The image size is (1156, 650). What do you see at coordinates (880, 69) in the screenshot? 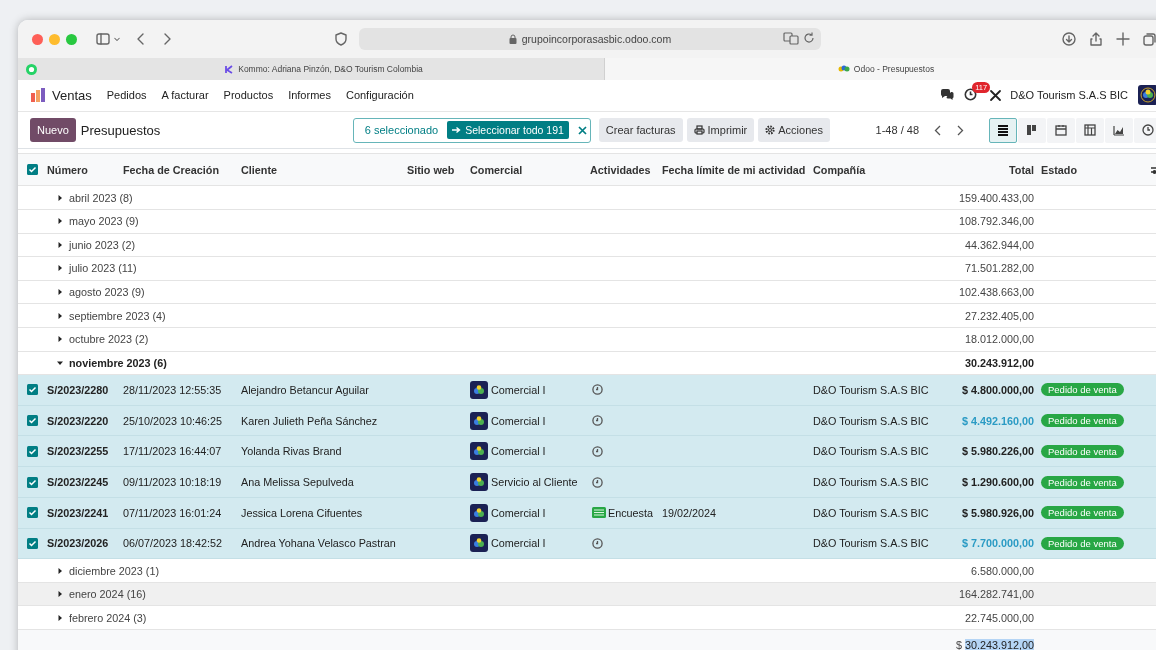
I see `browser-tab: Odoo - Presupuestos` at bounding box center [880, 69].